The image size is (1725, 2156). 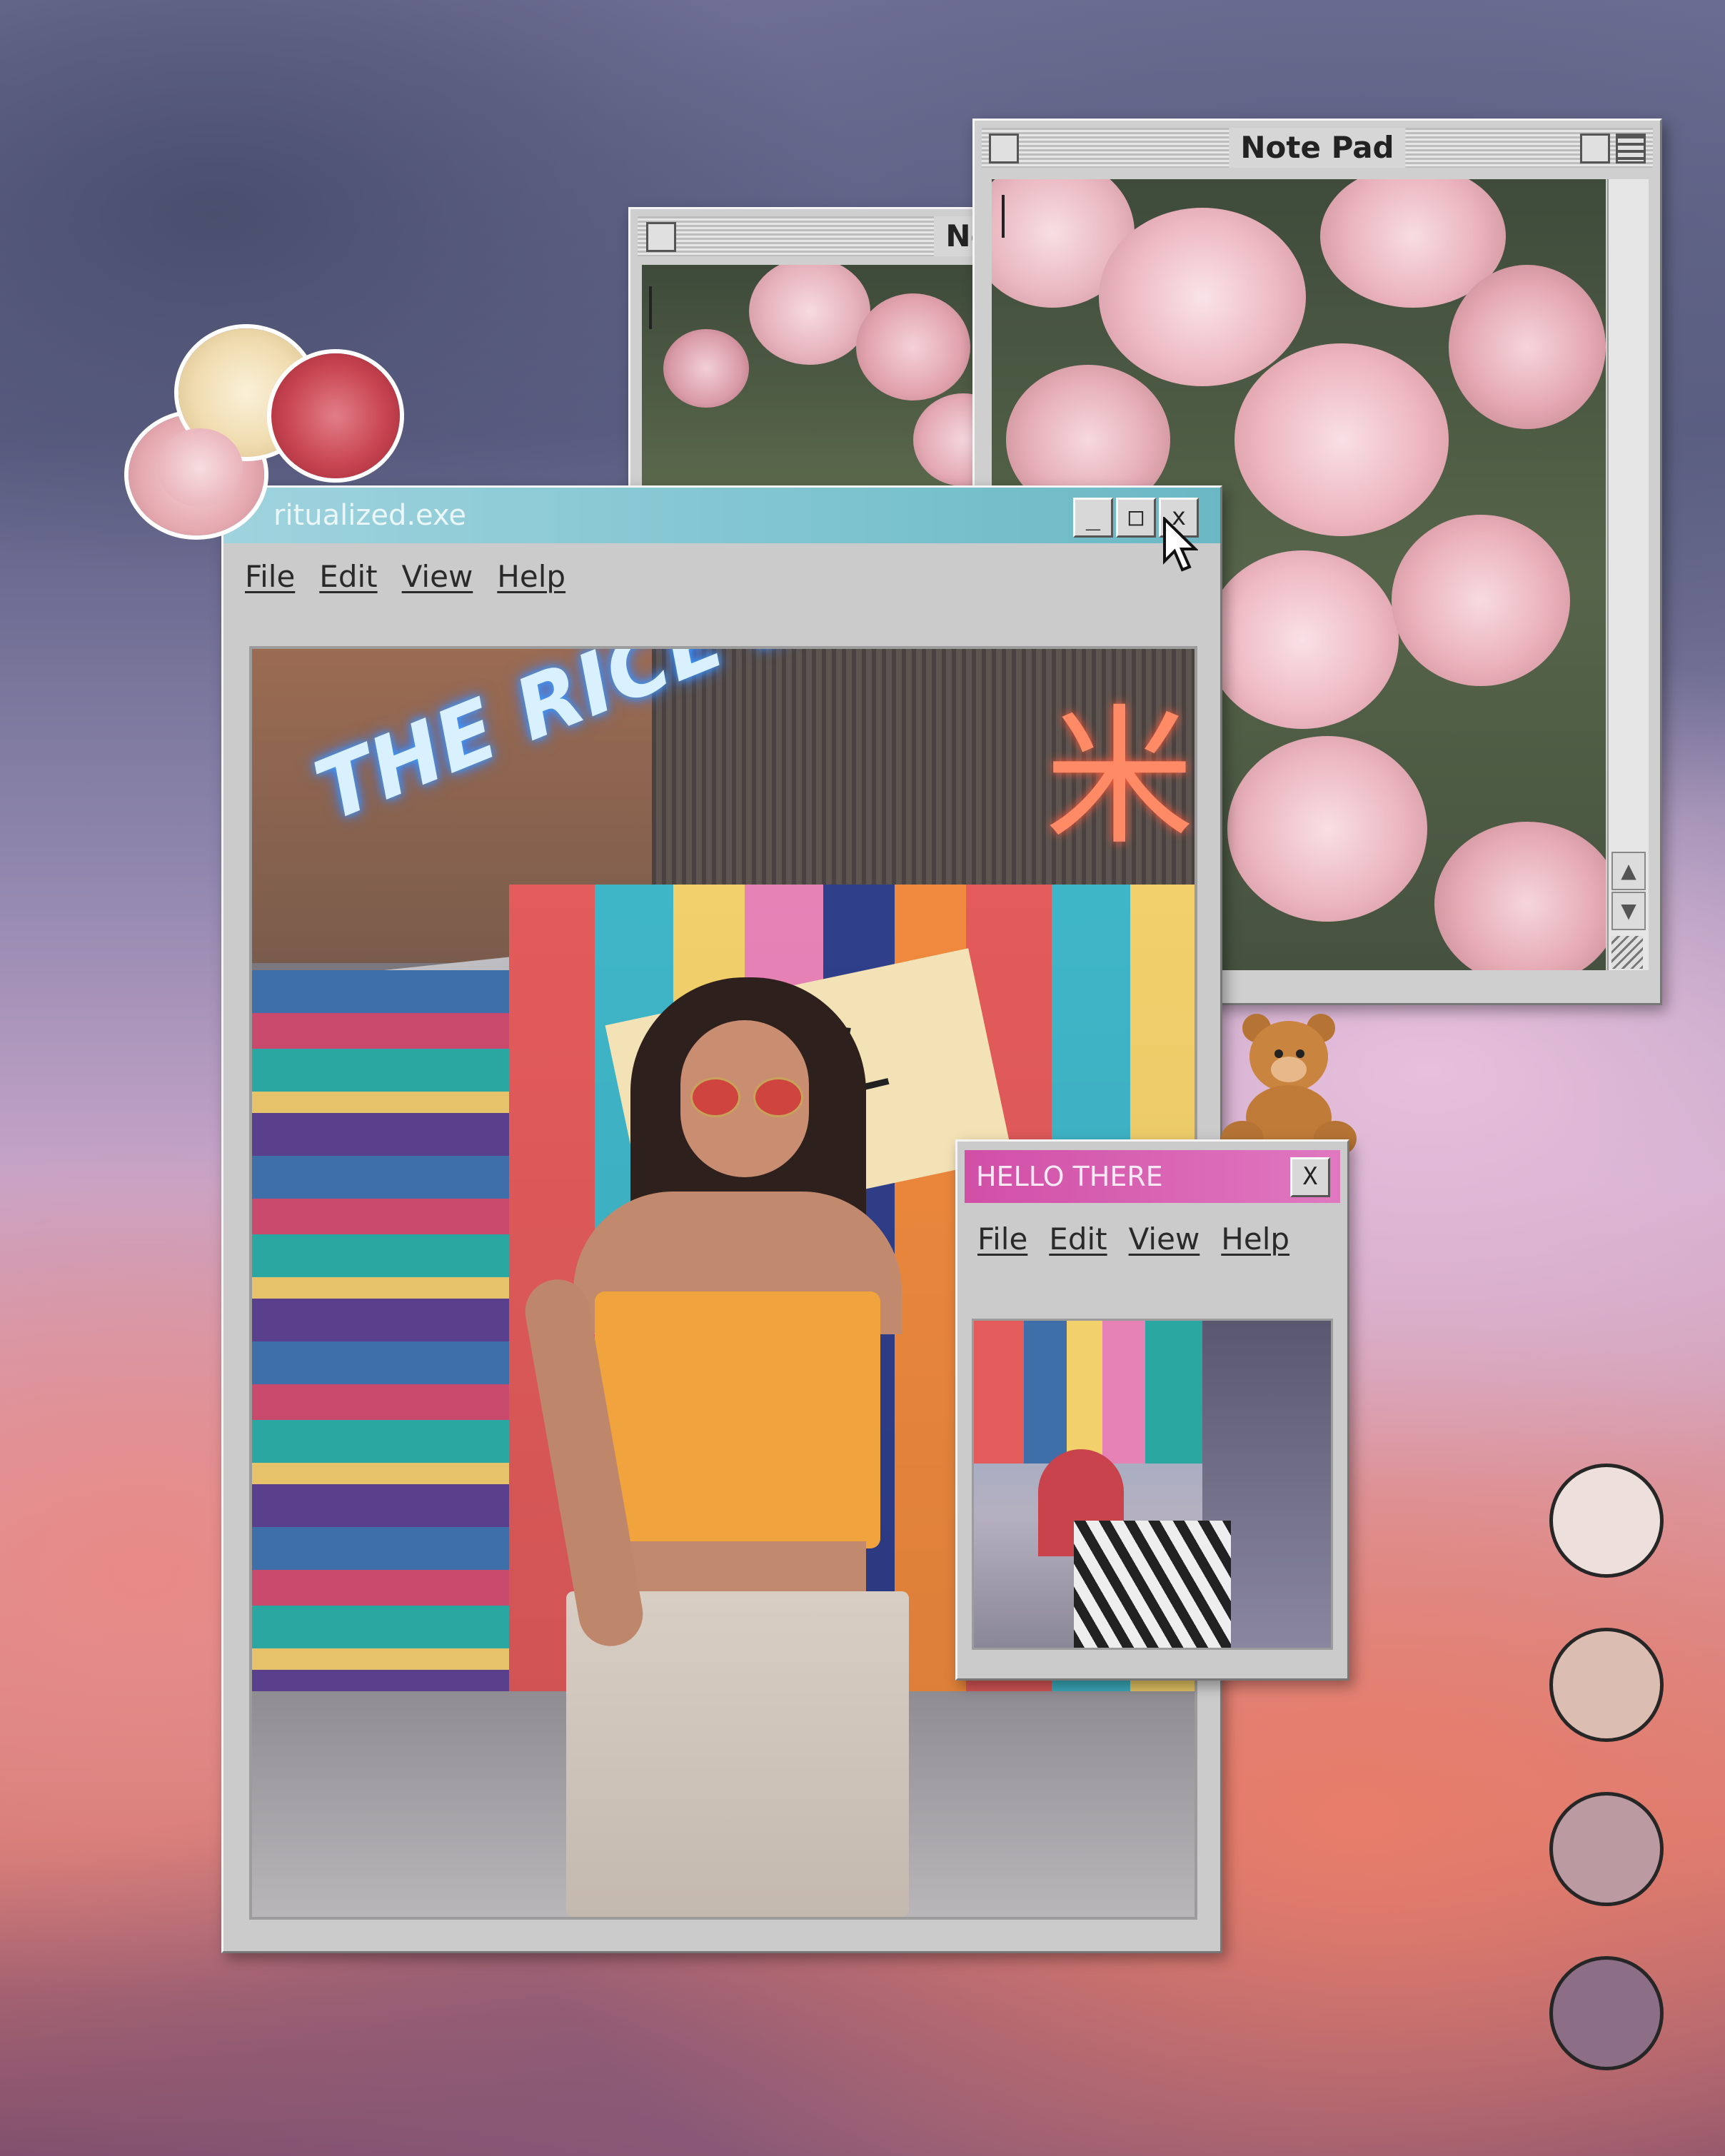 I want to click on notepad-front-titlebar: Note Pad, so click(x=1317, y=148).